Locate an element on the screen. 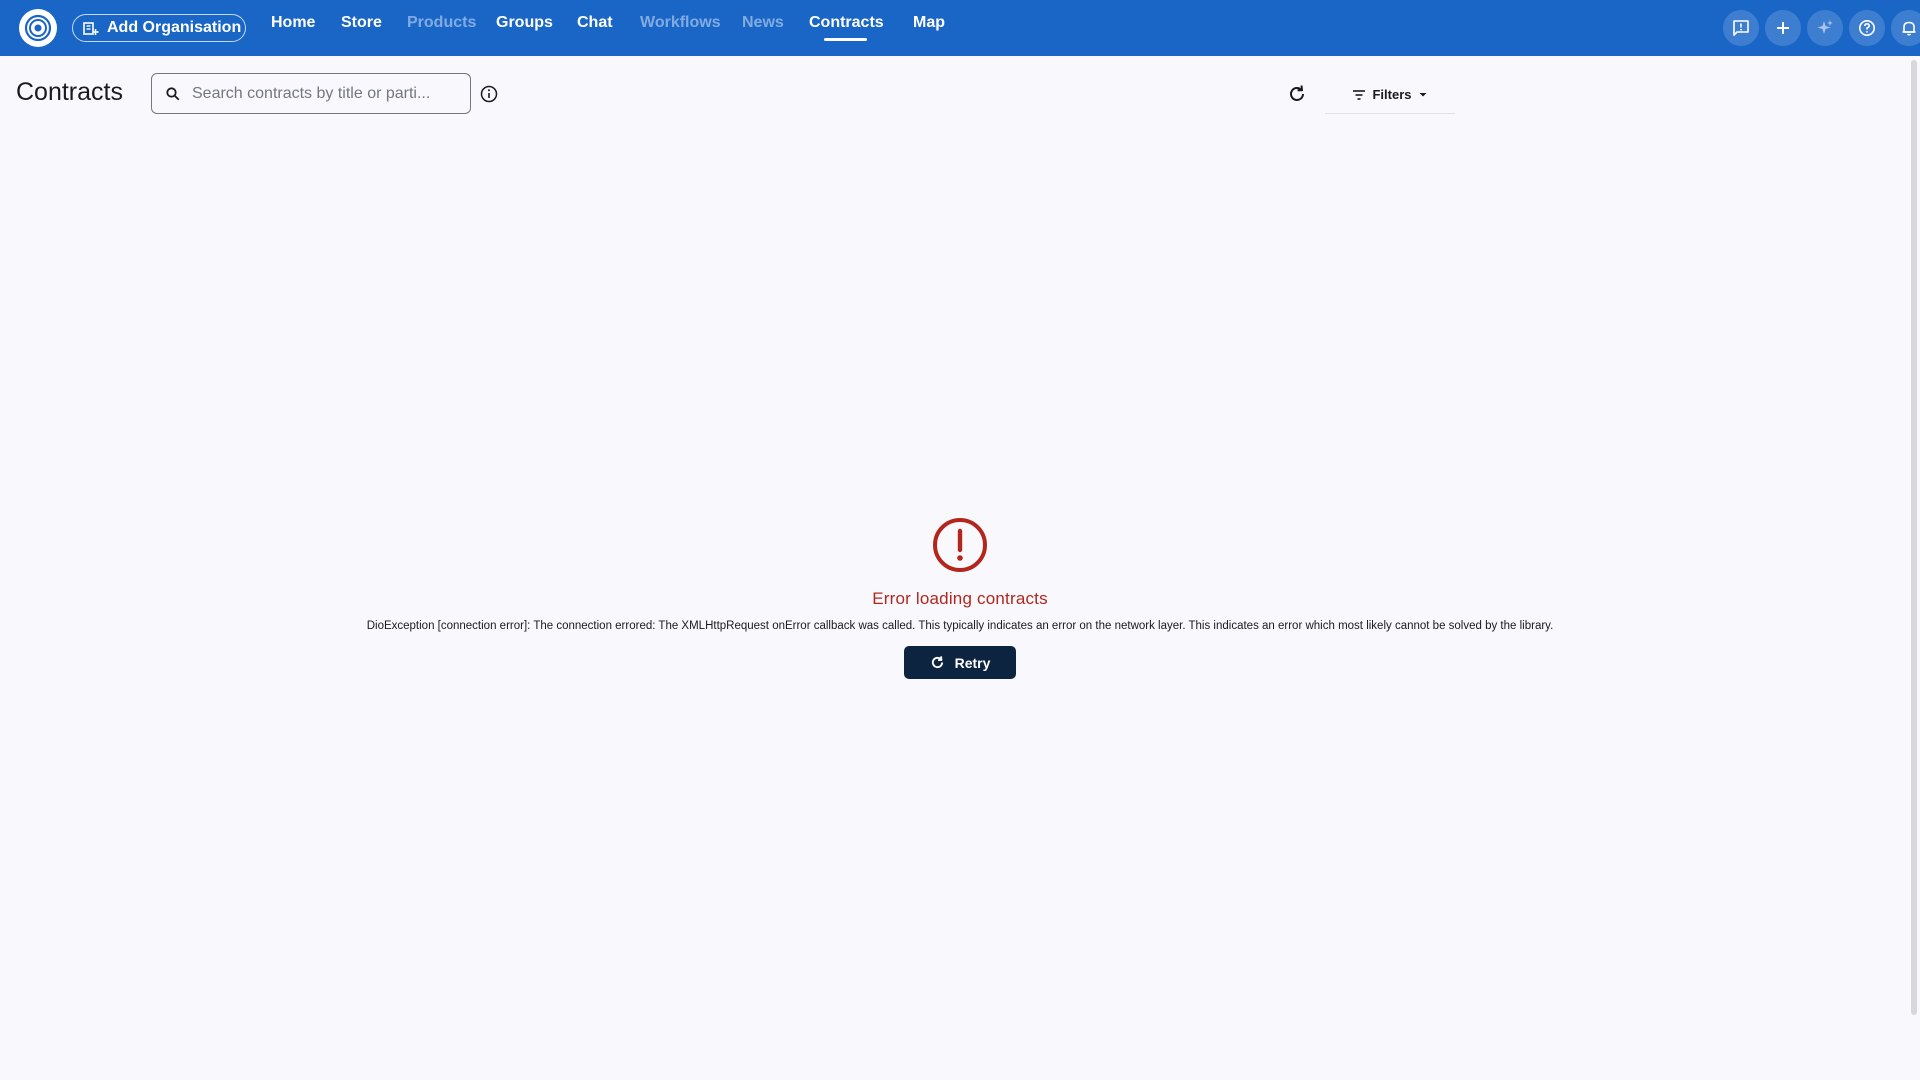 This screenshot has width=1920, height=1080. filter-icon is located at coordinates (1359, 94).